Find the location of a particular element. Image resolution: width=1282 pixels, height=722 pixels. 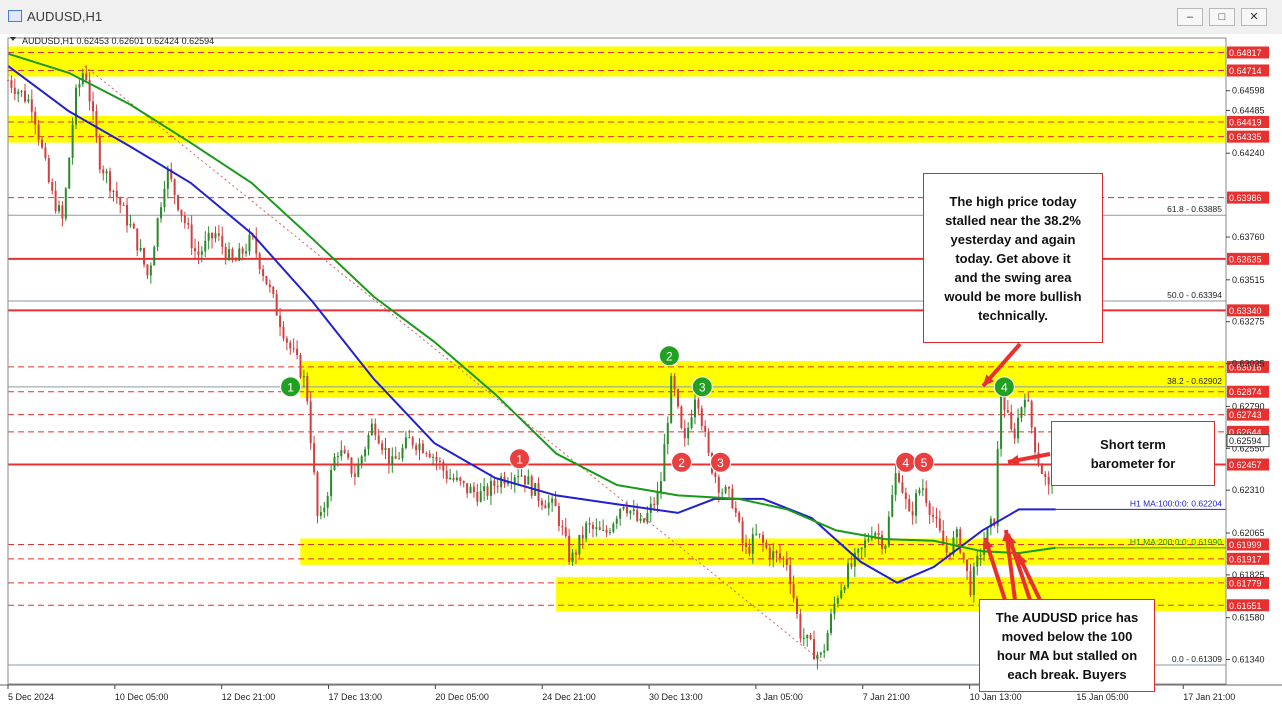

price-level-label: 0.64817 is located at coordinates (1245, 53).